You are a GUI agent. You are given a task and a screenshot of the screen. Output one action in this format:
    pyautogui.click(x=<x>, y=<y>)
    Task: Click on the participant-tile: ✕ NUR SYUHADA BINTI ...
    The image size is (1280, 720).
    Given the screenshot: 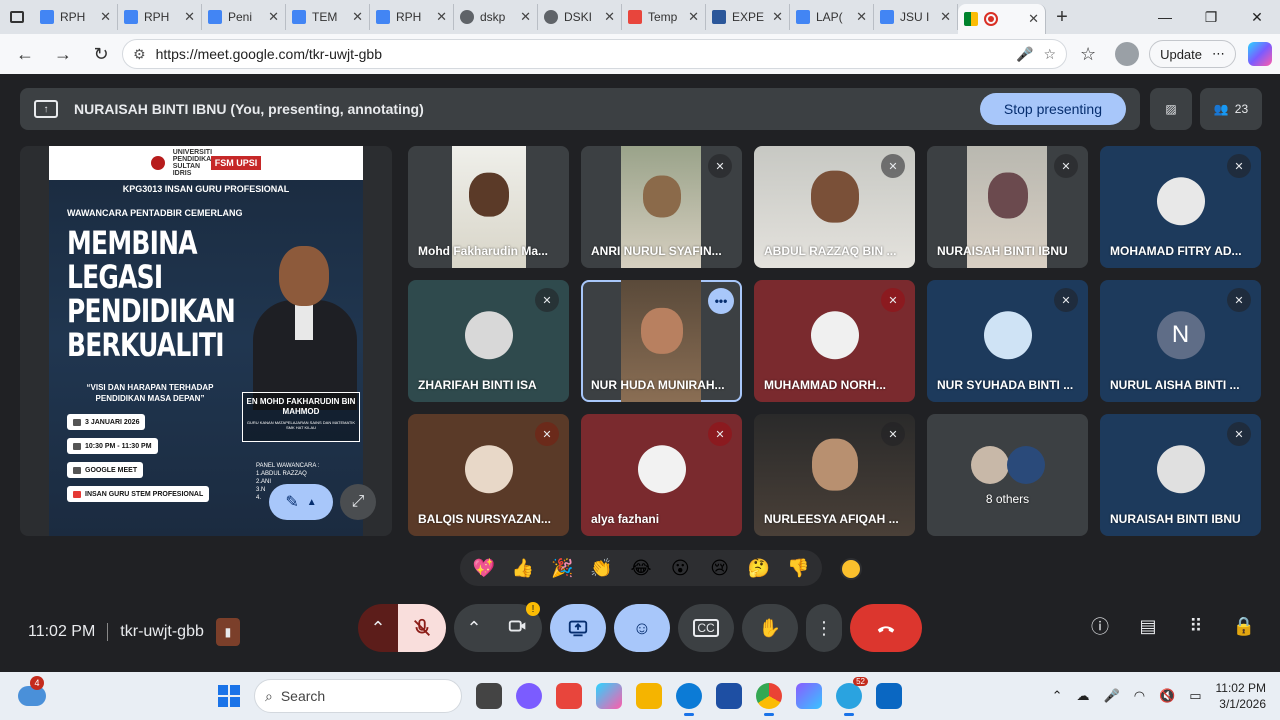 What is the action you would take?
    pyautogui.click(x=1007, y=341)
    